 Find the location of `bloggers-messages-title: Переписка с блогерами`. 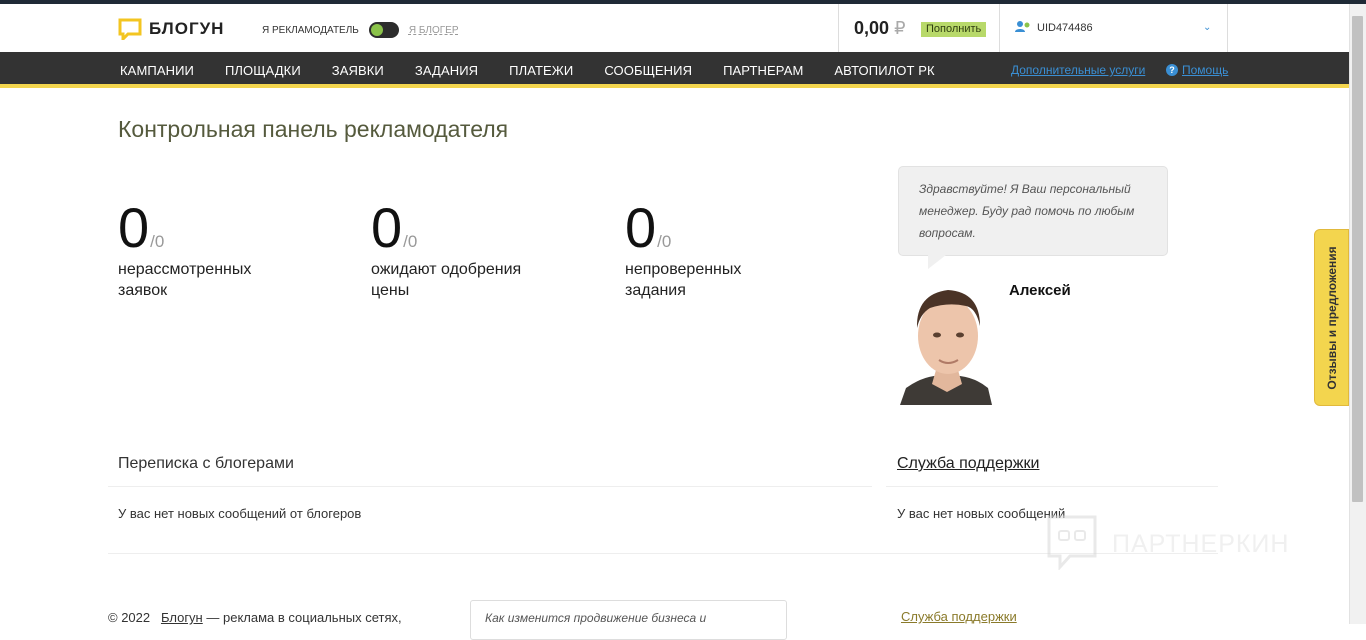

bloggers-messages-title: Переписка с блогерами is located at coordinates (206, 463).